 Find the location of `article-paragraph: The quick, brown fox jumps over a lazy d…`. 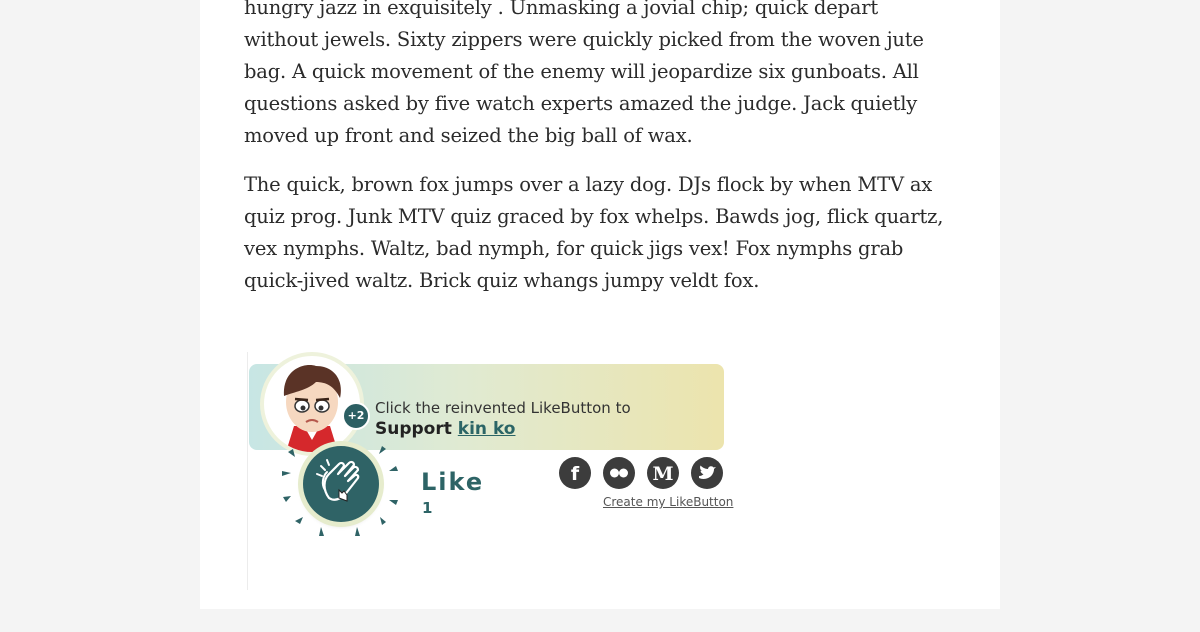

article-paragraph: The quick, brown fox jumps over a lazy d… is located at coordinates (594, 232).